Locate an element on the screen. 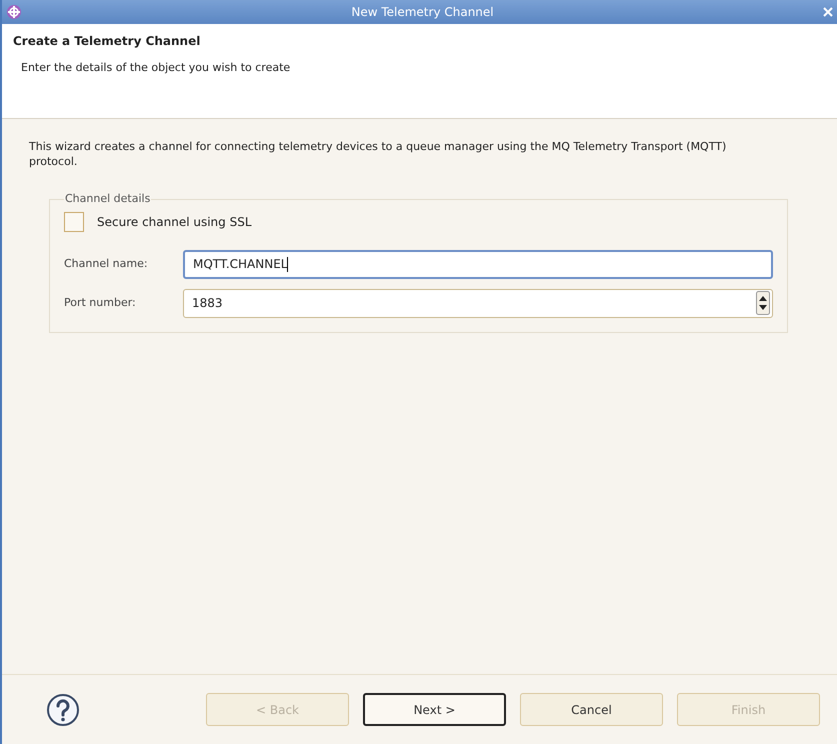 The height and width of the screenshot is (744, 837). ssl-checkbox is located at coordinates (74, 222).